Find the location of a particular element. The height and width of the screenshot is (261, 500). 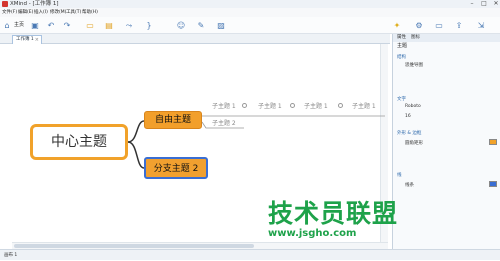

status-text: 画布 1 is located at coordinates (11, 255).